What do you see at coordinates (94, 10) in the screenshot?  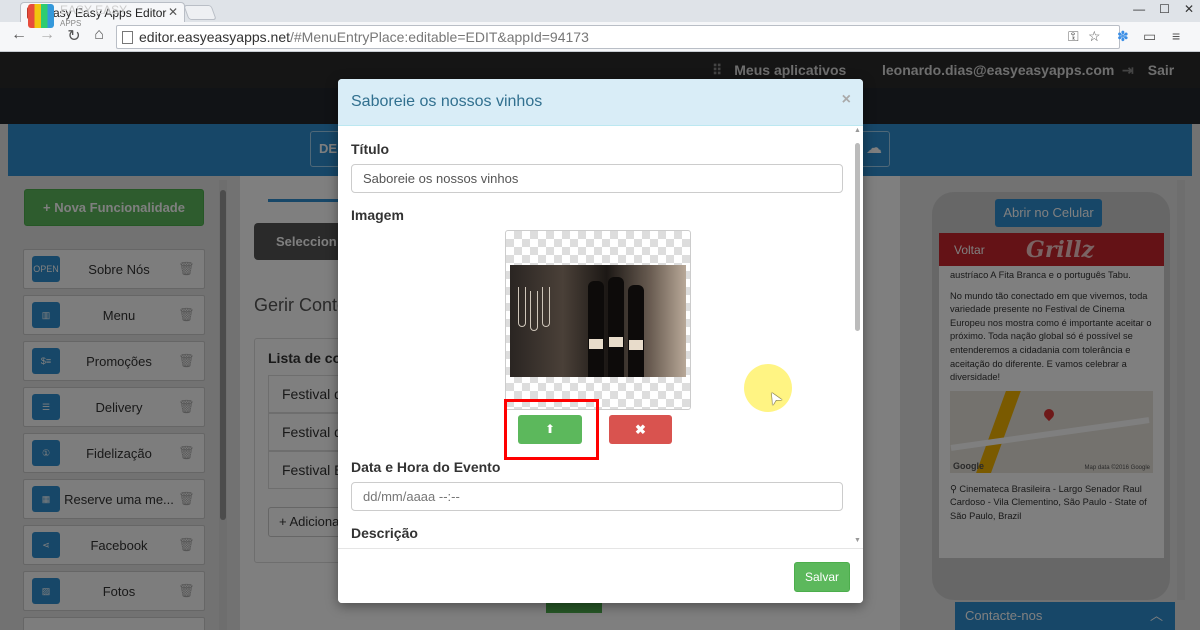 I see `brand-title: EASY EASY` at bounding box center [94, 10].